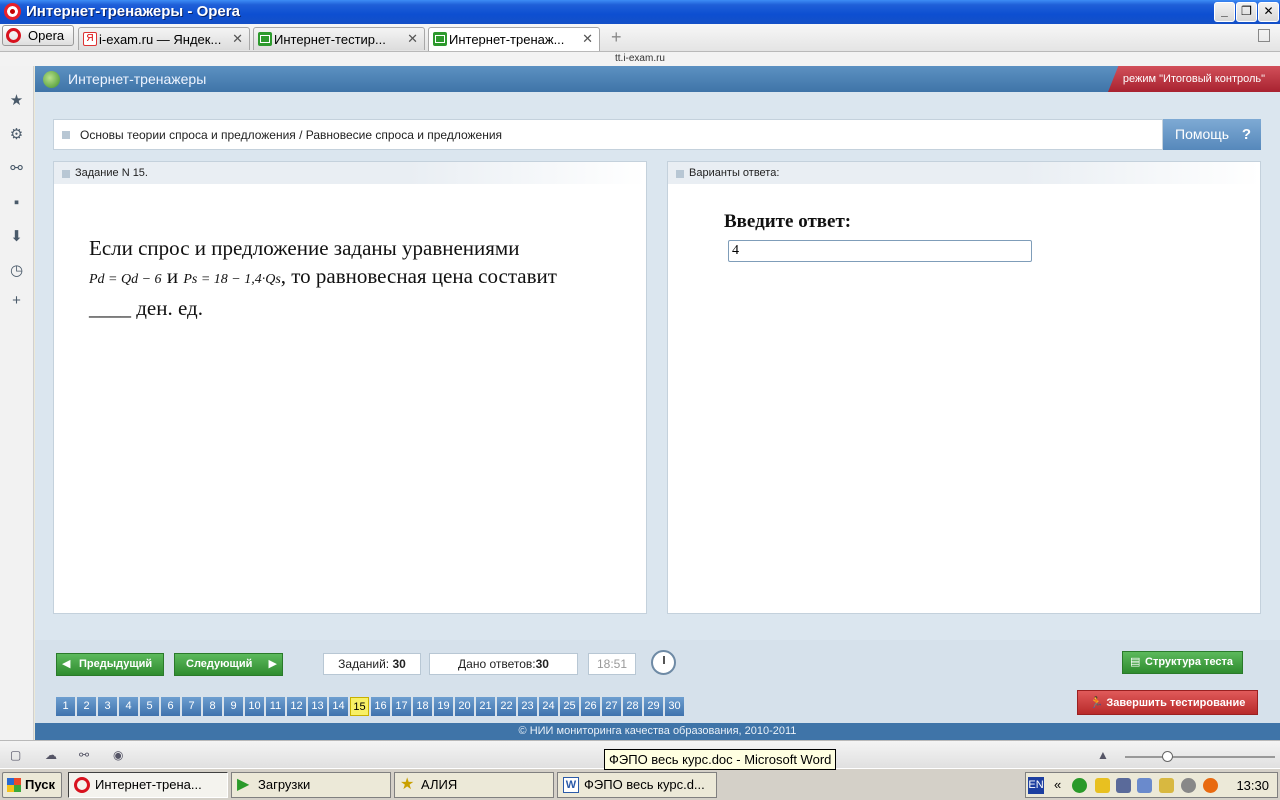 The image size is (1280, 800). I want to click on page-button-16: 16, so click(380, 706).